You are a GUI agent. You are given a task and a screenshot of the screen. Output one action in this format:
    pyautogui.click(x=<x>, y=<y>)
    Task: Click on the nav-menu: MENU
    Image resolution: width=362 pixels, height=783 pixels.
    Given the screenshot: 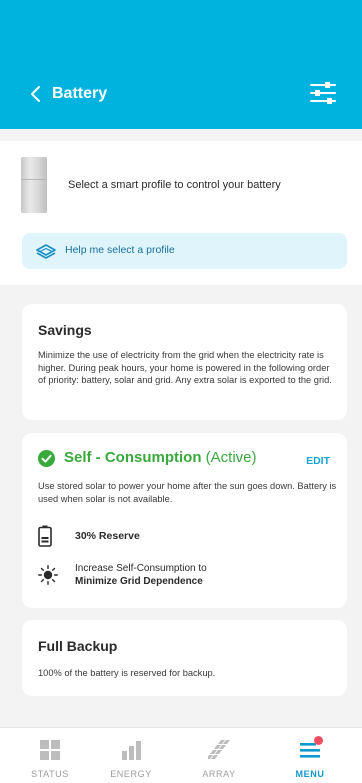 What is the action you would take?
    pyautogui.click(x=310, y=755)
    